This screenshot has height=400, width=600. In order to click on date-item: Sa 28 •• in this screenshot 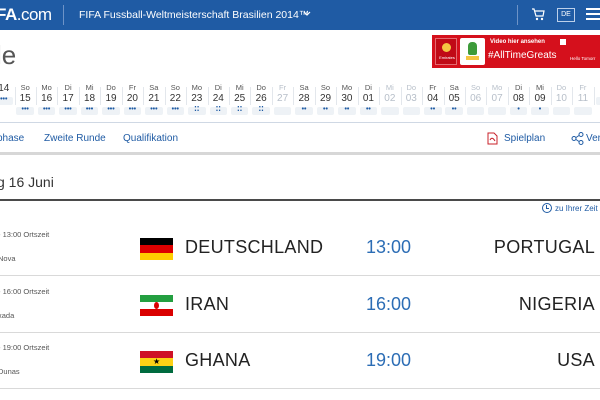, I will do `click(304, 101)`.